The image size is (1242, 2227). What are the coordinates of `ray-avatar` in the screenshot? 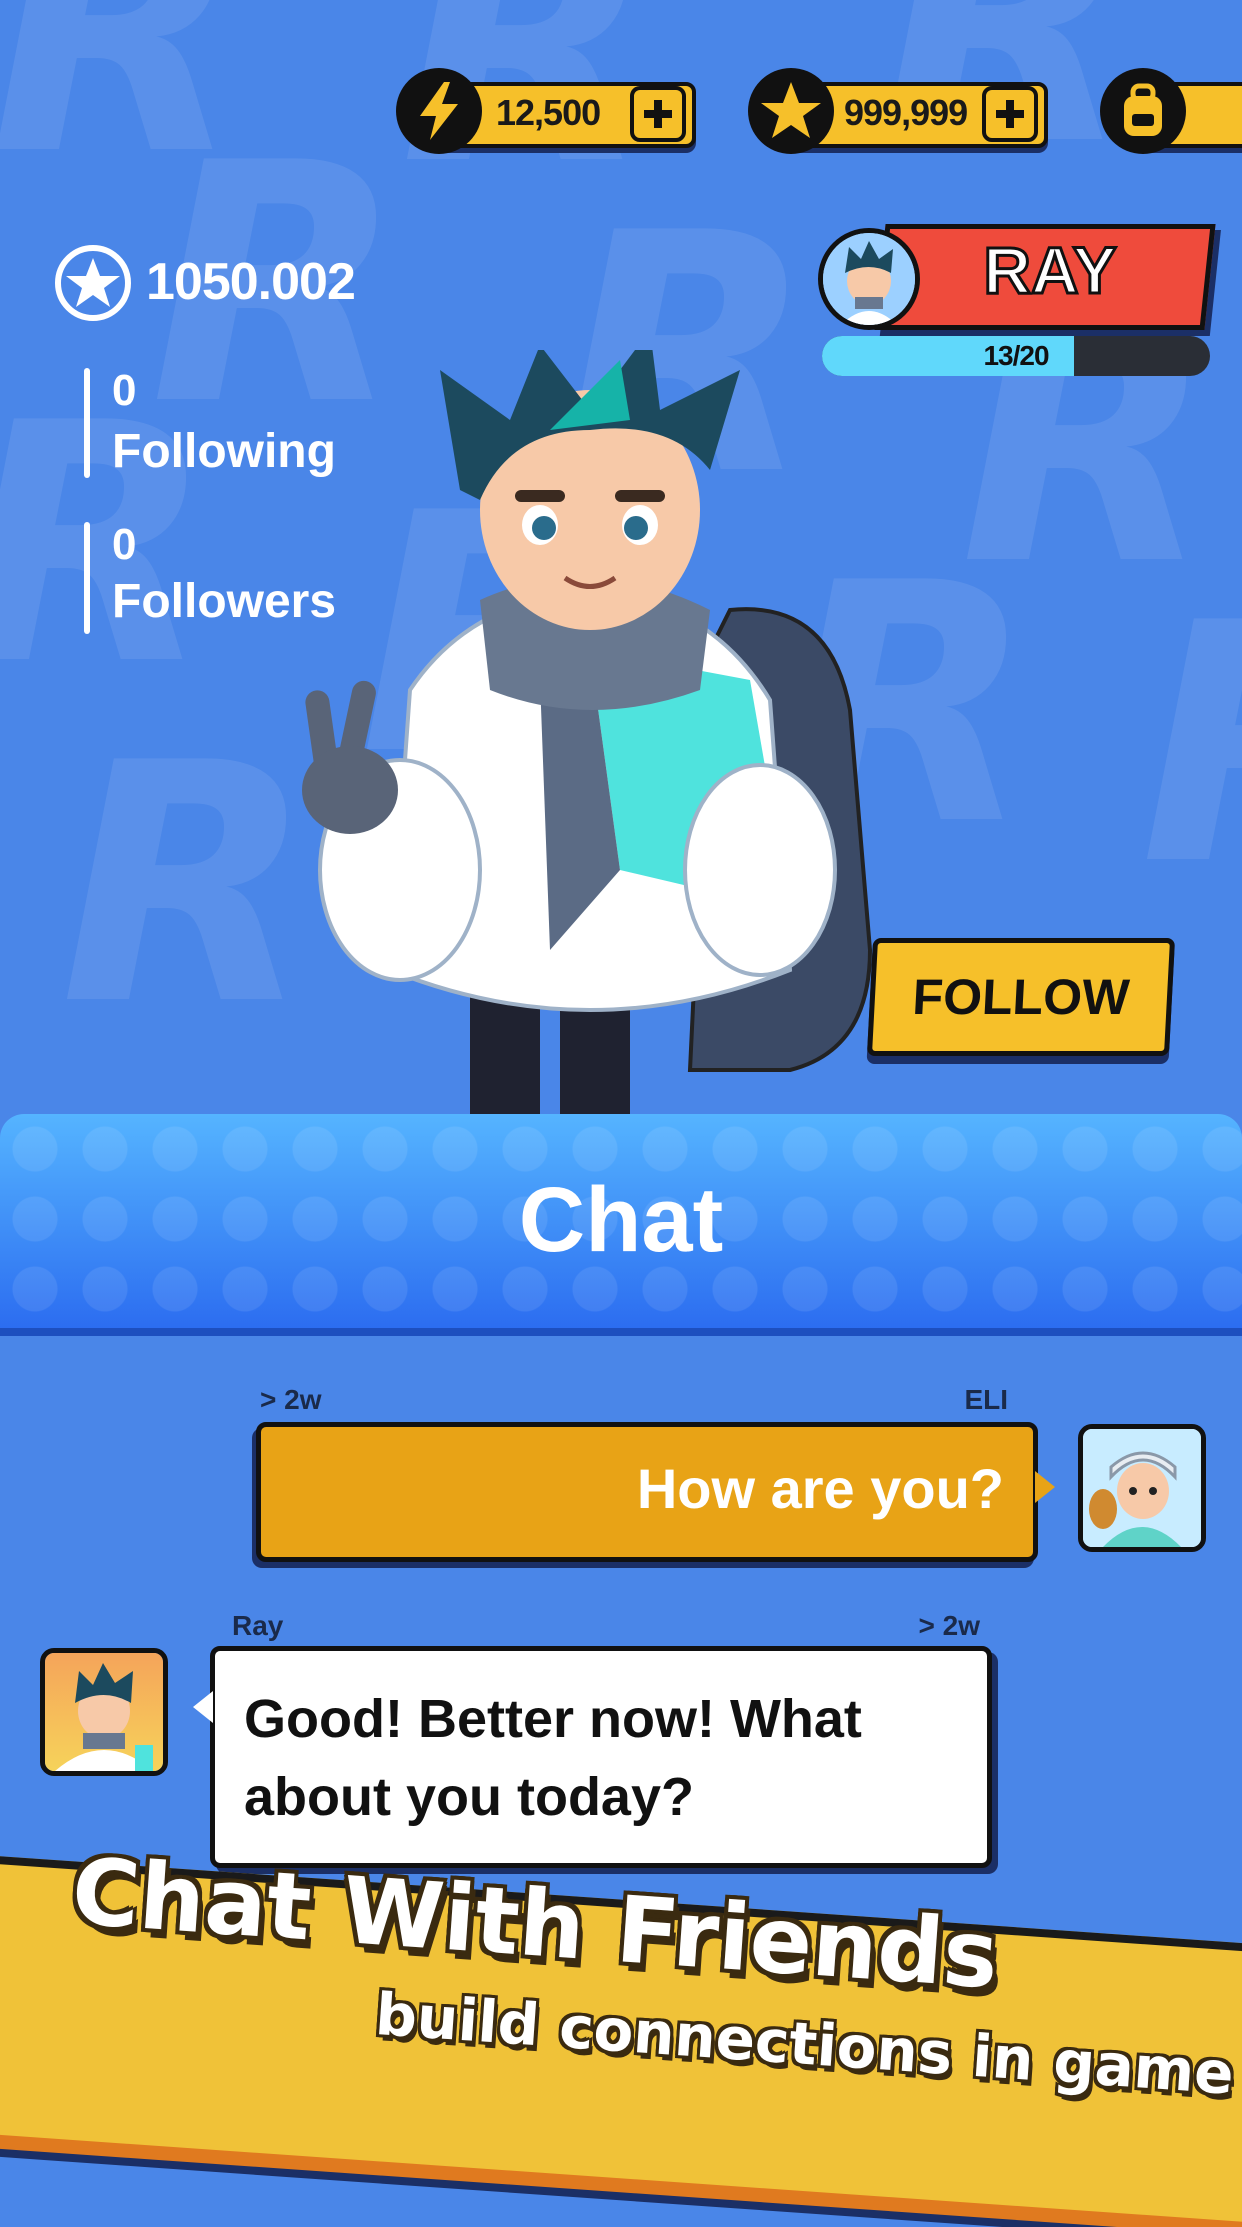 It's located at (104, 1712).